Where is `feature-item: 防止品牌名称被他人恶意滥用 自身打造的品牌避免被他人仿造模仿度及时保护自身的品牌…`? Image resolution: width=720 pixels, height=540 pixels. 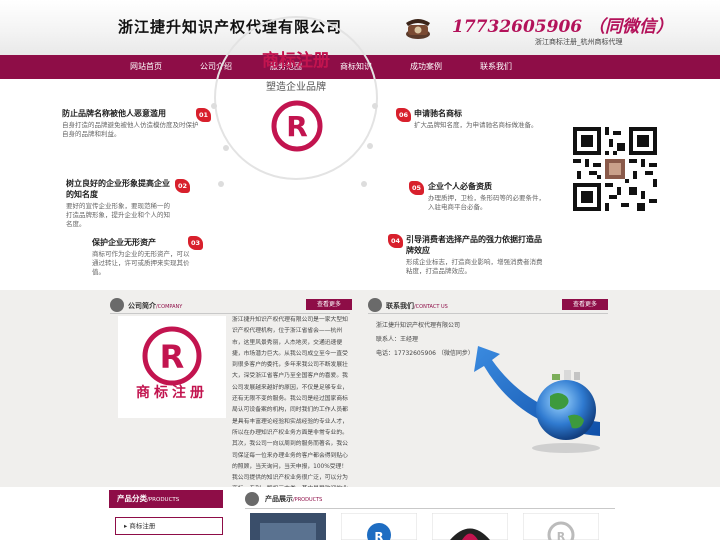
feature-item: 防止品牌名称被他人恶意滥用 自身打造的品牌避免被他人仿造模仿度及时保护自身的品牌… is located at coordinates (132, 123).